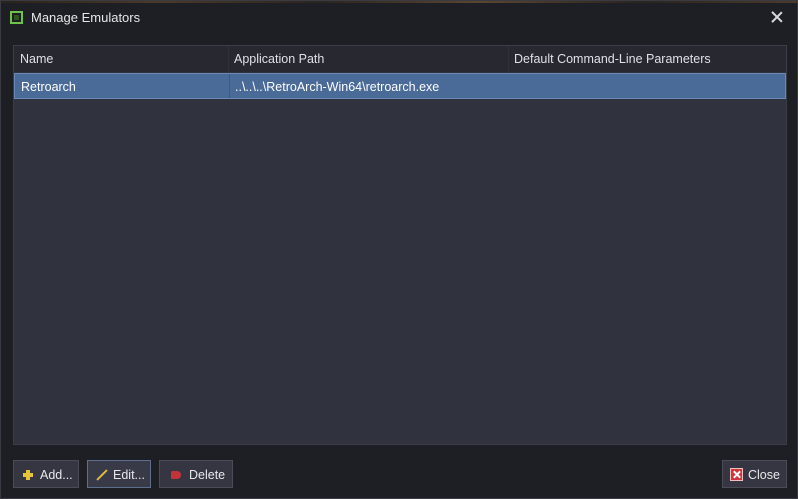 The height and width of the screenshot is (499, 798). What do you see at coordinates (28, 475) in the screenshot?
I see `add-plus-icon` at bounding box center [28, 475].